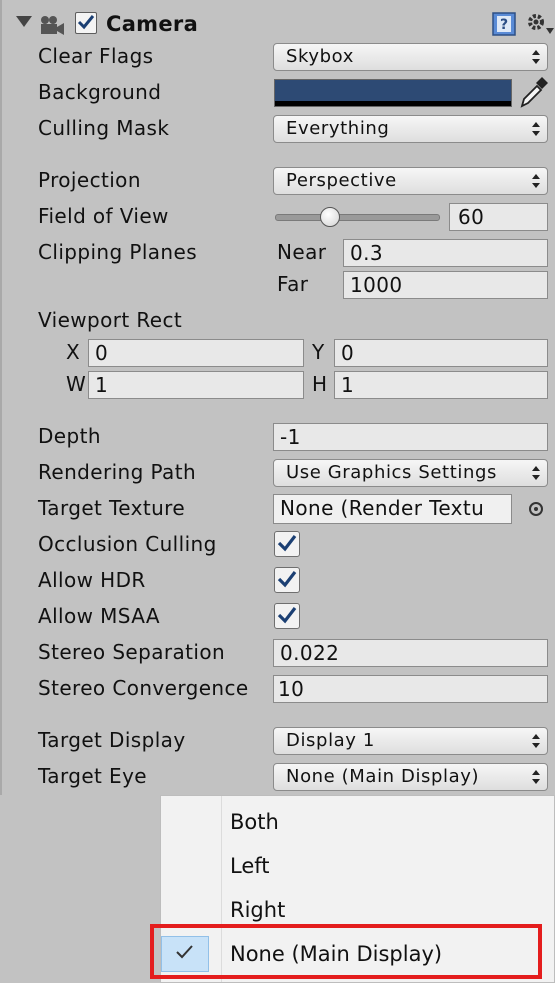 The height and width of the screenshot is (983, 555). What do you see at coordinates (96, 56) in the screenshot?
I see `clear-flags-label: Clear Flags` at bounding box center [96, 56].